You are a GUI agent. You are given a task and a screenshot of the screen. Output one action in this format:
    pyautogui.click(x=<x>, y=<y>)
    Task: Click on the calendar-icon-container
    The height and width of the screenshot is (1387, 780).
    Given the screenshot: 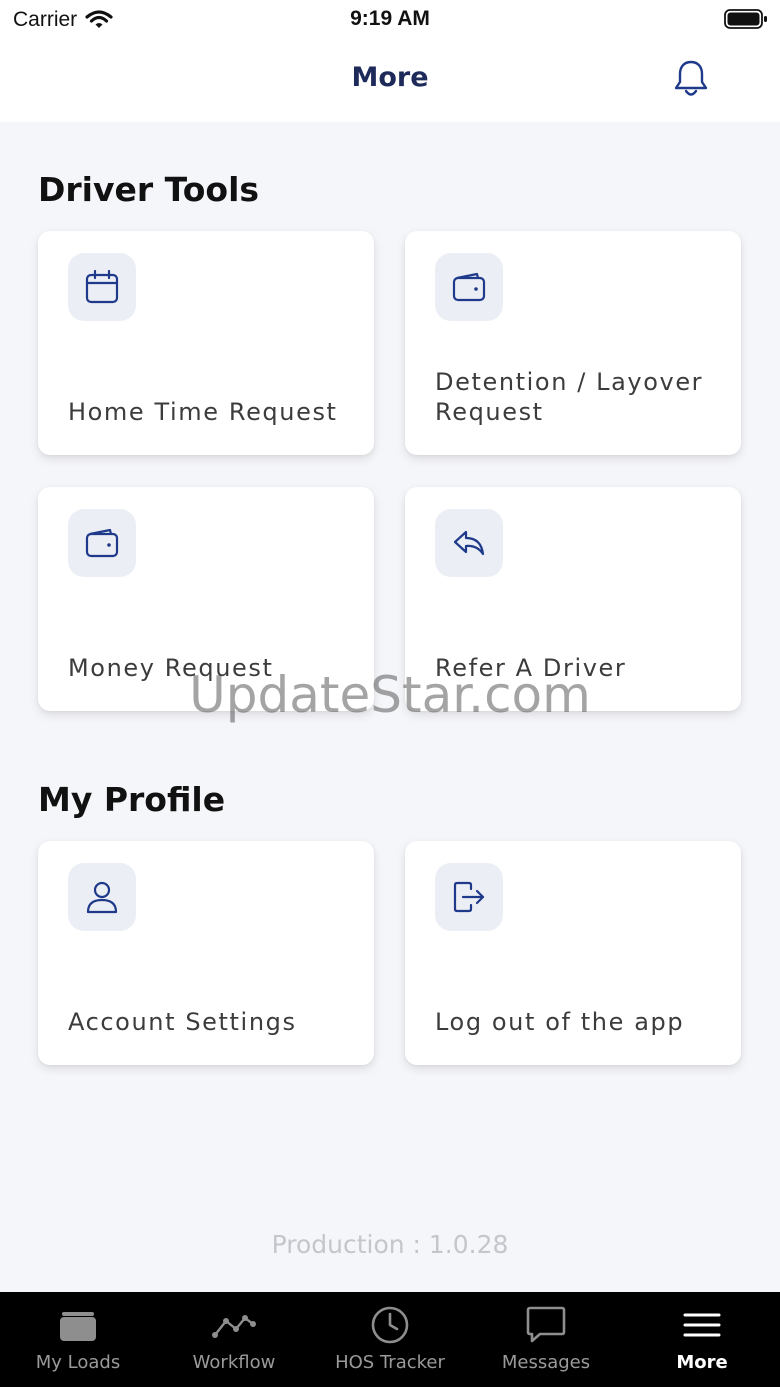 What is the action you would take?
    pyautogui.click(x=102, y=287)
    